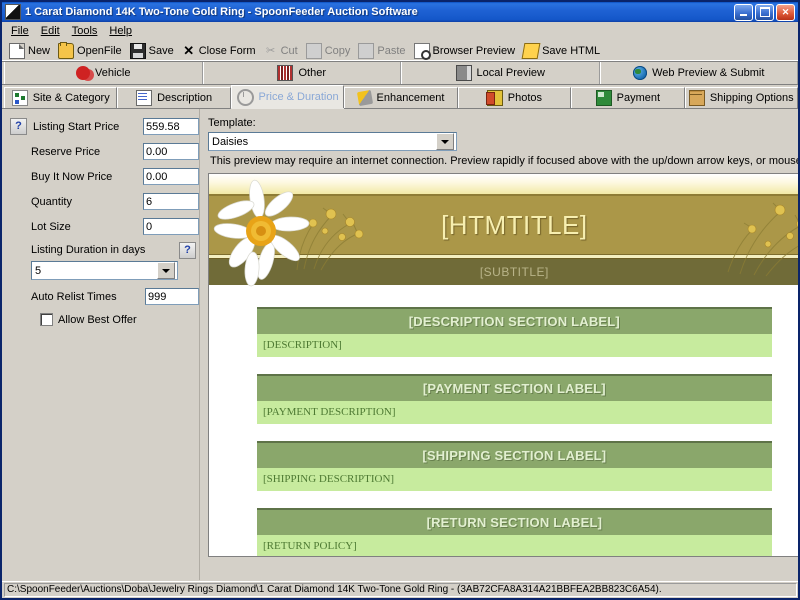 This screenshot has width=800, height=600. Describe the element at coordinates (463, 73) in the screenshot. I see `book-icon` at that location.